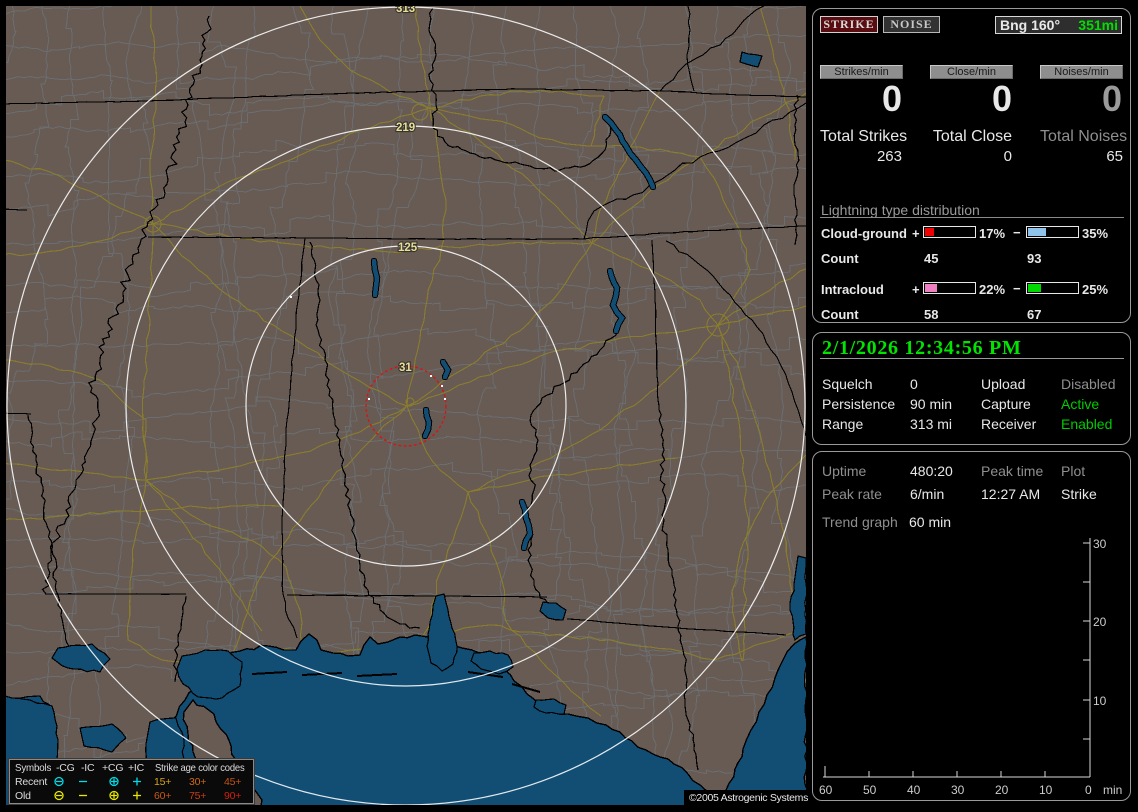 Image resolution: width=1138 pixels, height=812 pixels. I want to click on svg-text: 313, so click(405, 9).